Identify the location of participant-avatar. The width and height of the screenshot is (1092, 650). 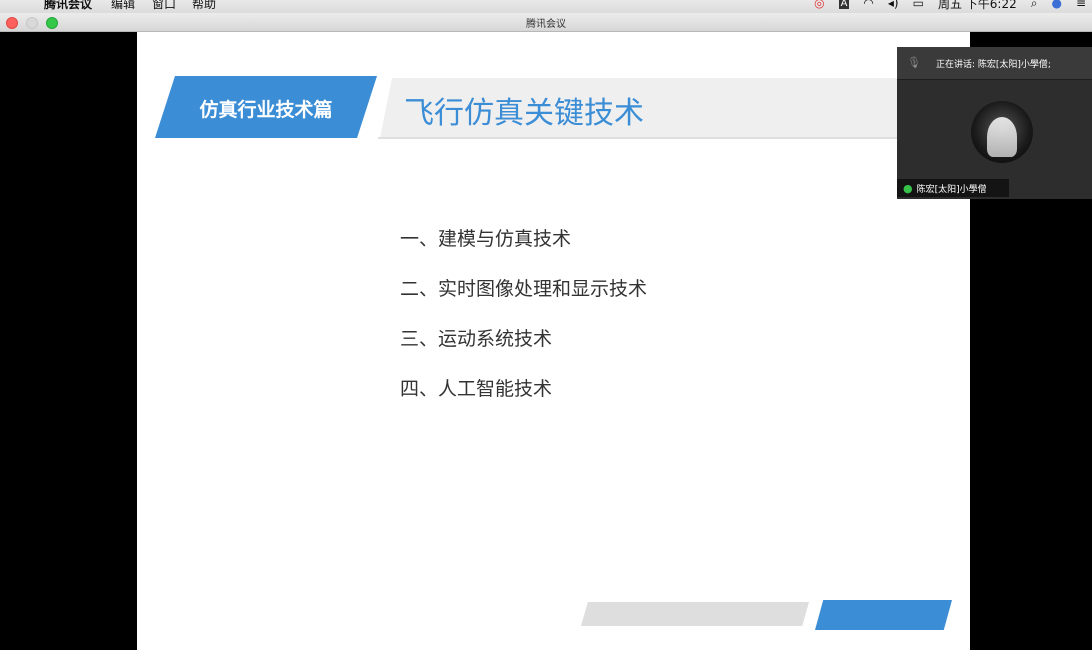
(1002, 132).